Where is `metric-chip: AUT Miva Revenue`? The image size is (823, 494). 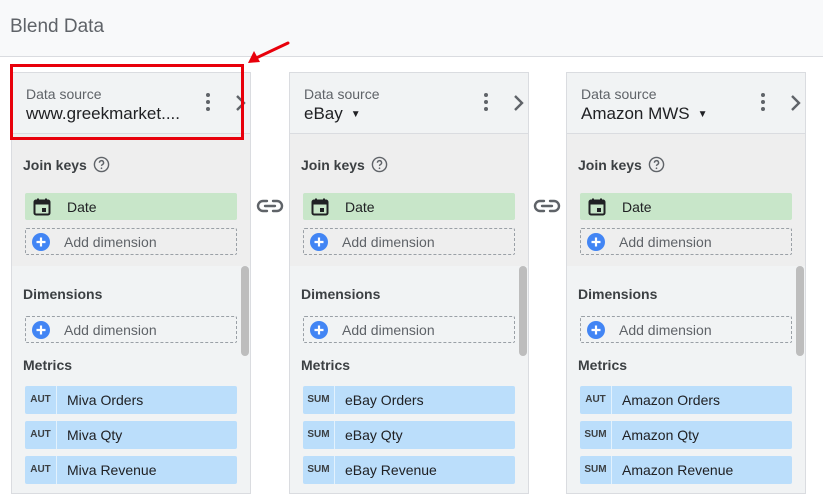 metric-chip: AUT Miva Revenue is located at coordinates (131, 470).